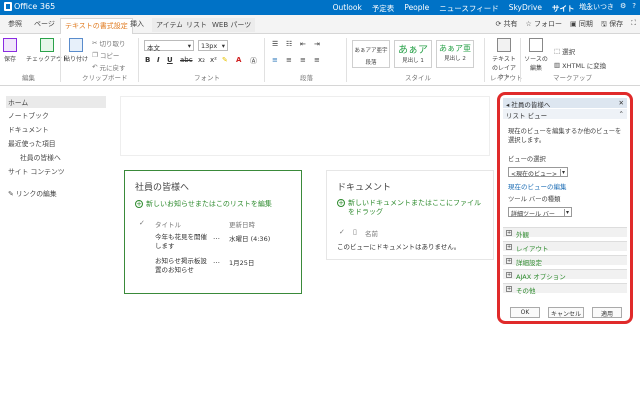 The image size is (640, 408). Describe the element at coordinates (36, 171) in the screenshot. I see `nav-site-contents: サイト コンテンツ` at that location.